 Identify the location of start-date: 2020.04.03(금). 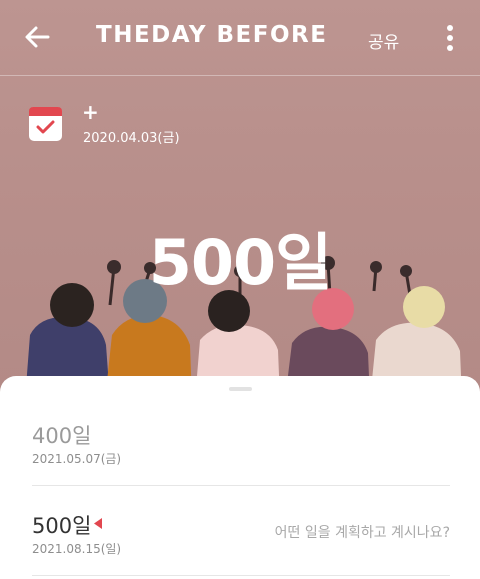
(131, 138).